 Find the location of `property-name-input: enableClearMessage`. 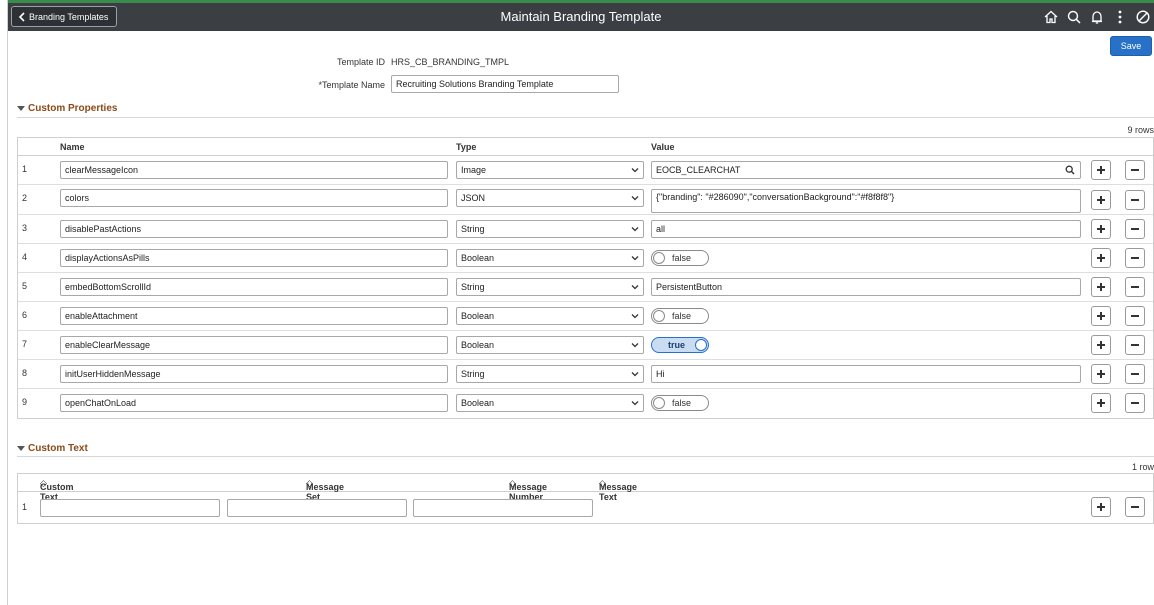

property-name-input: enableClearMessage is located at coordinates (254, 345).